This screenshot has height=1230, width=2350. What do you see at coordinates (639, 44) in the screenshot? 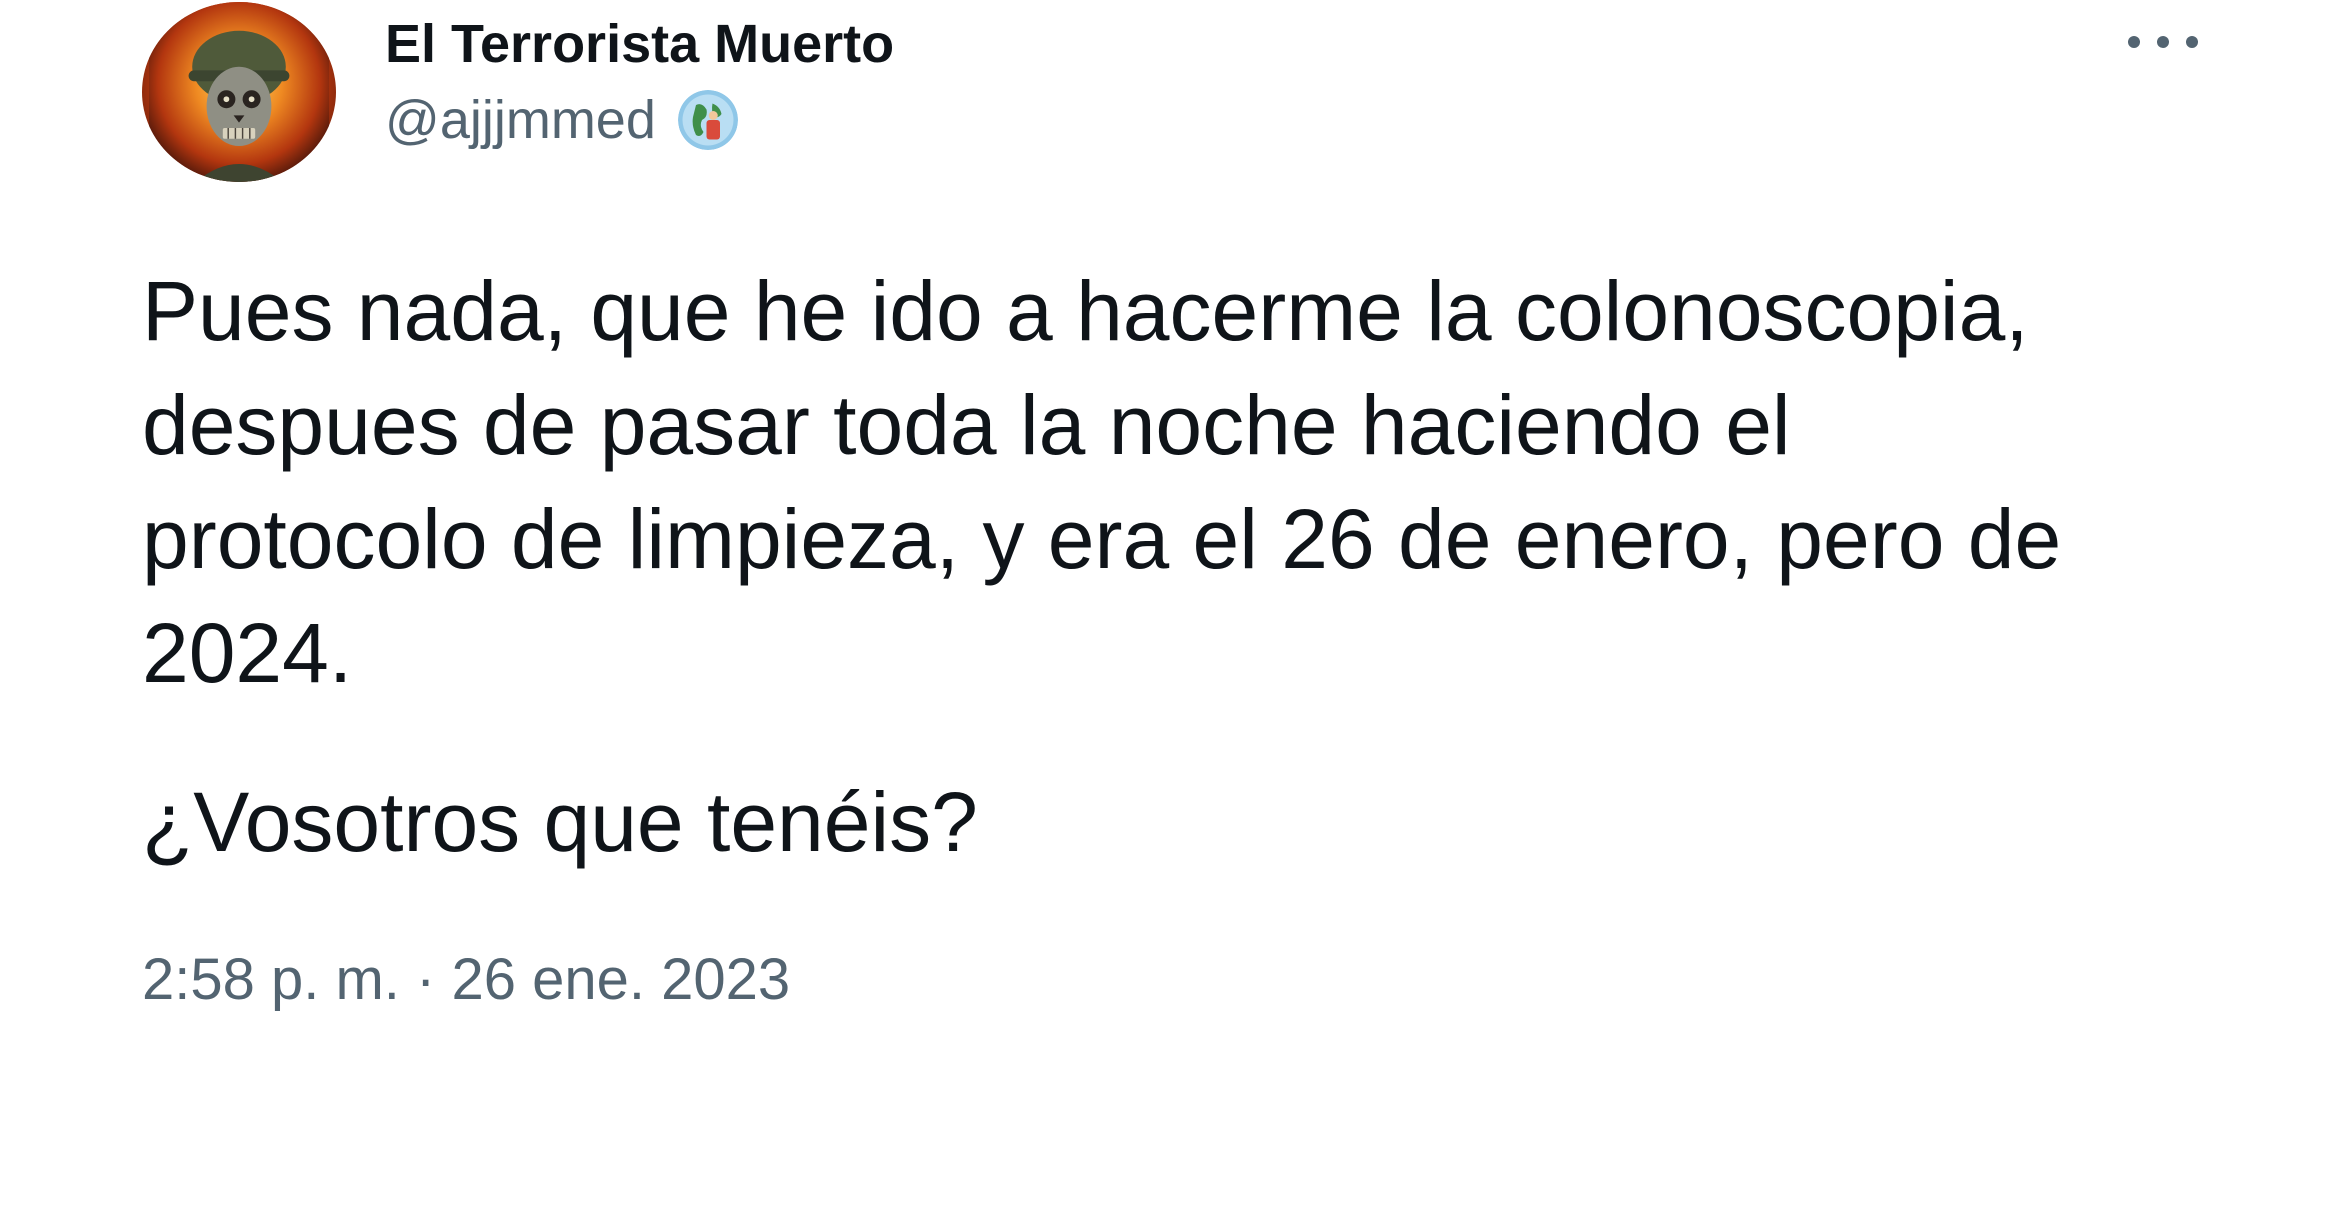
I see `author-name: El Terrorista Muerto` at bounding box center [639, 44].